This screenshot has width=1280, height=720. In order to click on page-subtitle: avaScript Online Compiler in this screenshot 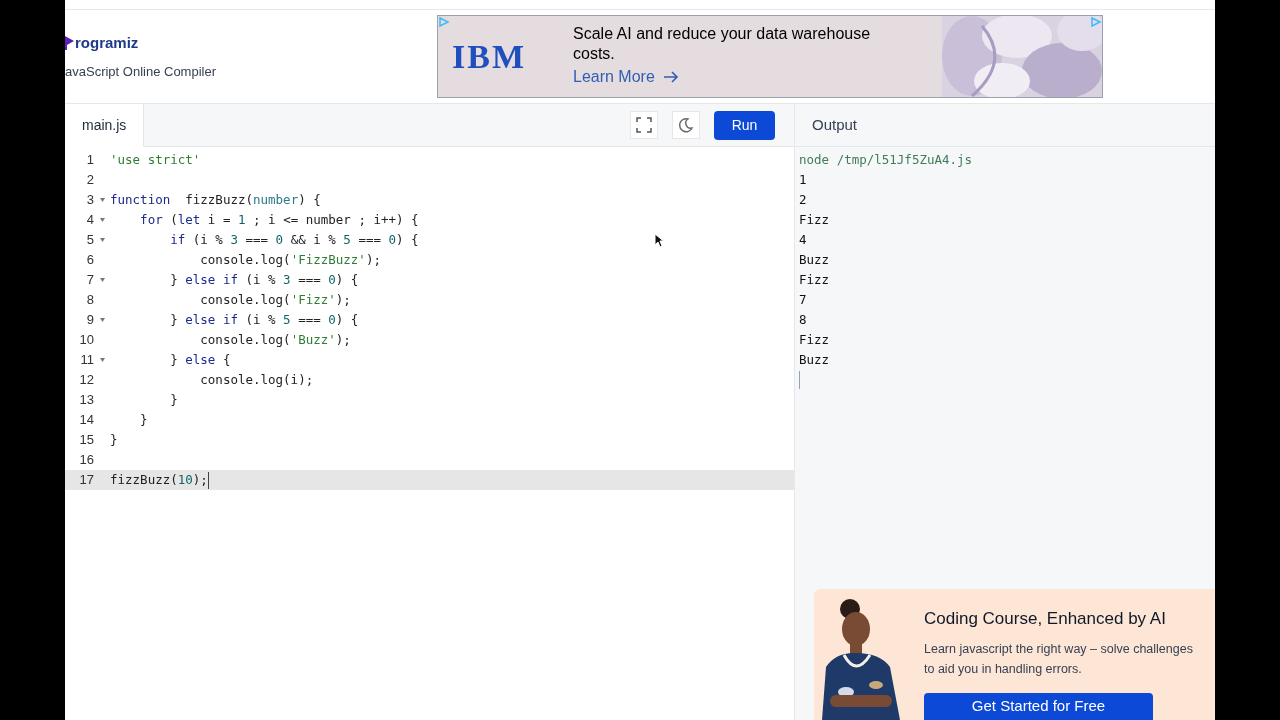, I will do `click(141, 72)`.